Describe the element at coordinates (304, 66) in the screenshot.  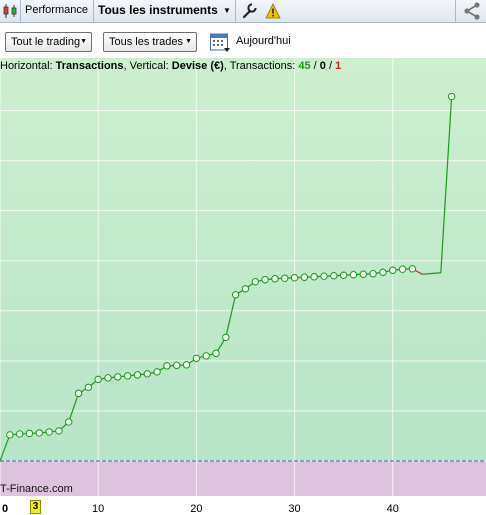
I see `winning-trades-count: 45` at that location.